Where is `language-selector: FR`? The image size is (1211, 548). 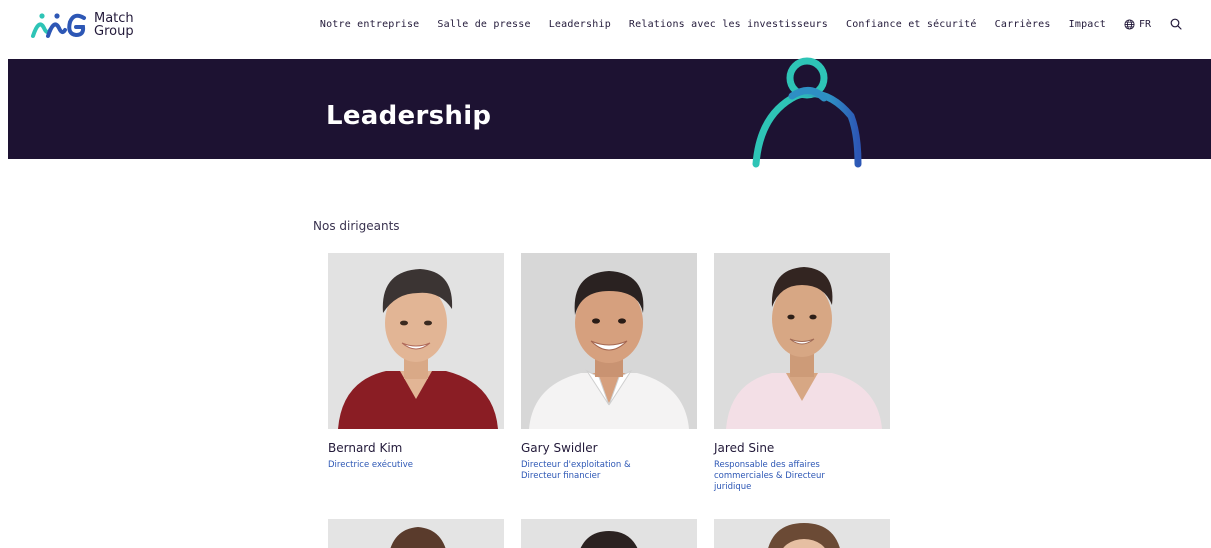
language-selector: FR is located at coordinates (1137, 24).